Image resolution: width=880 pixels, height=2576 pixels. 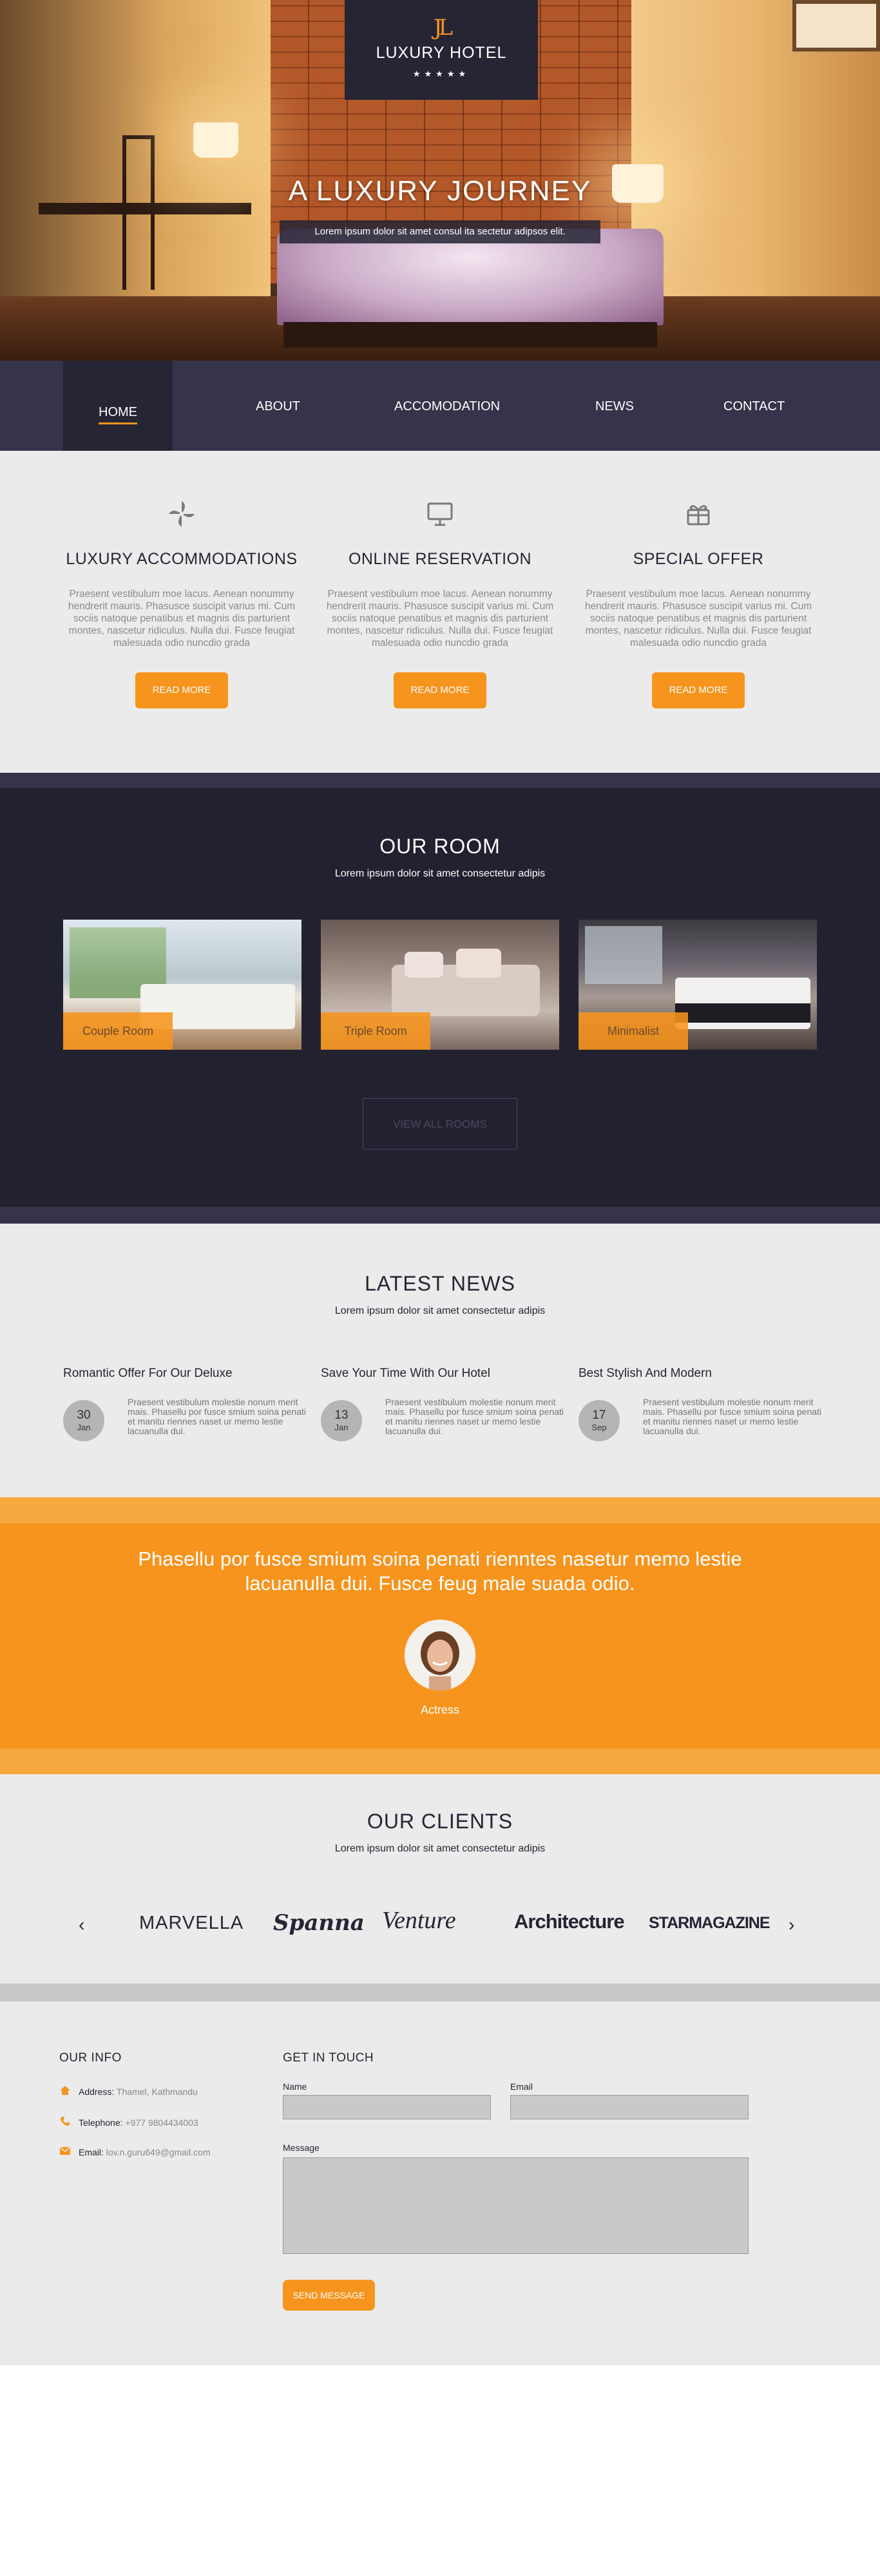 I want to click on footer-email: Email: lov.n.guru649@gmail.com, so click(x=135, y=2151).